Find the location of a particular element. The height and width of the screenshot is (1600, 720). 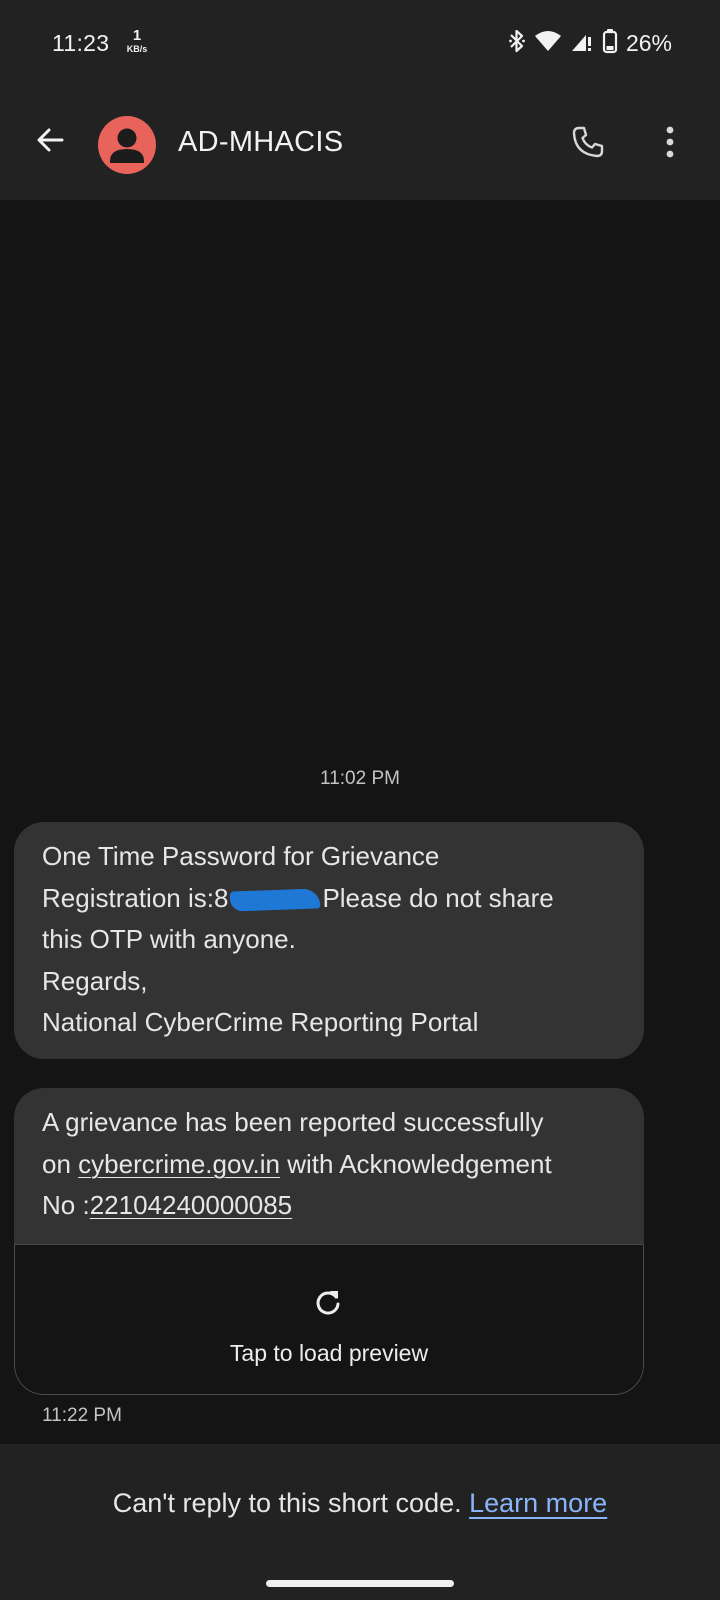

message-timestamp: 11:22 PM is located at coordinates (82, 1415).